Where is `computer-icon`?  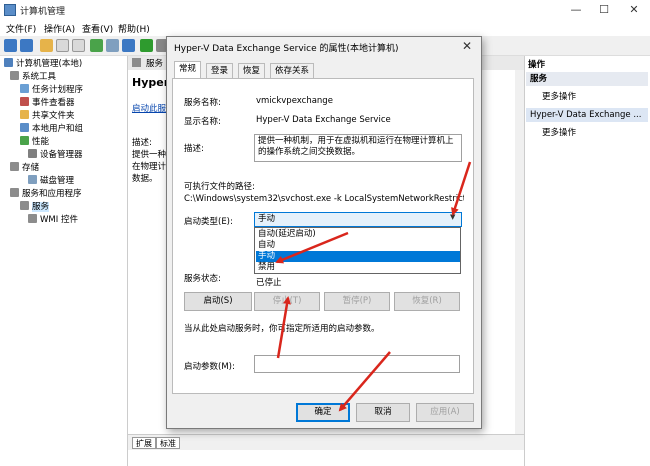 computer-icon is located at coordinates (8, 62).